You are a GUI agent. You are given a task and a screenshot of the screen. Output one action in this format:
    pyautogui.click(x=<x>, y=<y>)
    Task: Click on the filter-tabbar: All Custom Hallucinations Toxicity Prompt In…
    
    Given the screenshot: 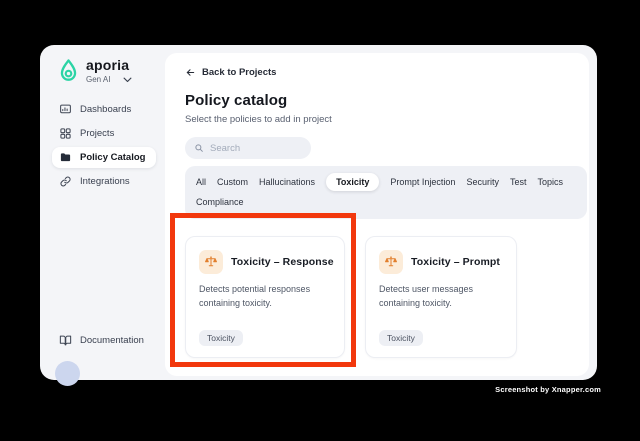 What is the action you would take?
    pyautogui.click(x=386, y=192)
    